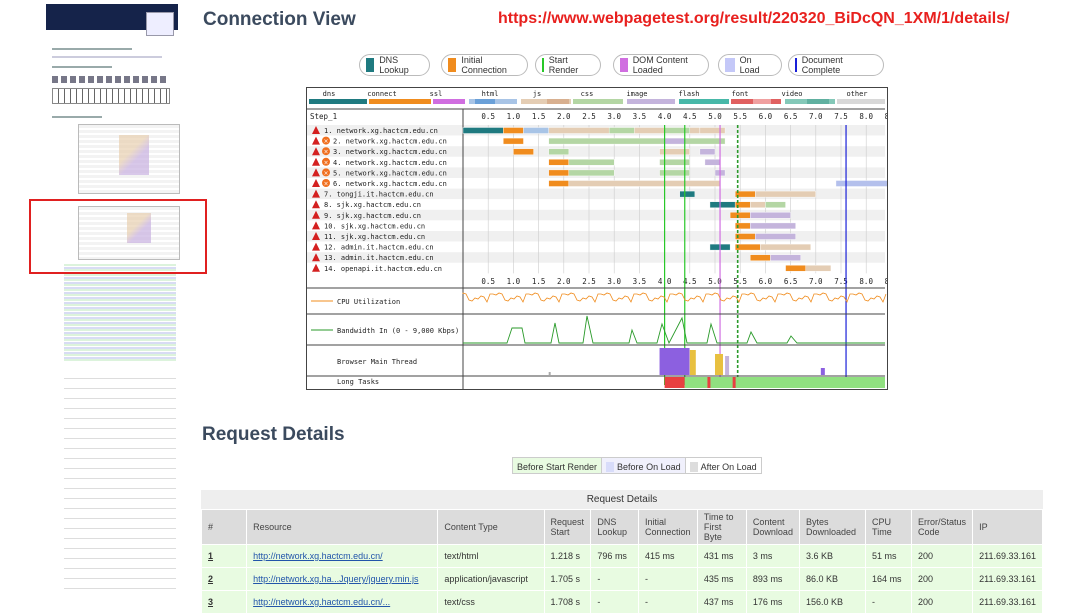 The image size is (1068, 614). What do you see at coordinates (727, 365) in the screenshot?
I see `main-thread-layout` at bounding box center [727, 365].